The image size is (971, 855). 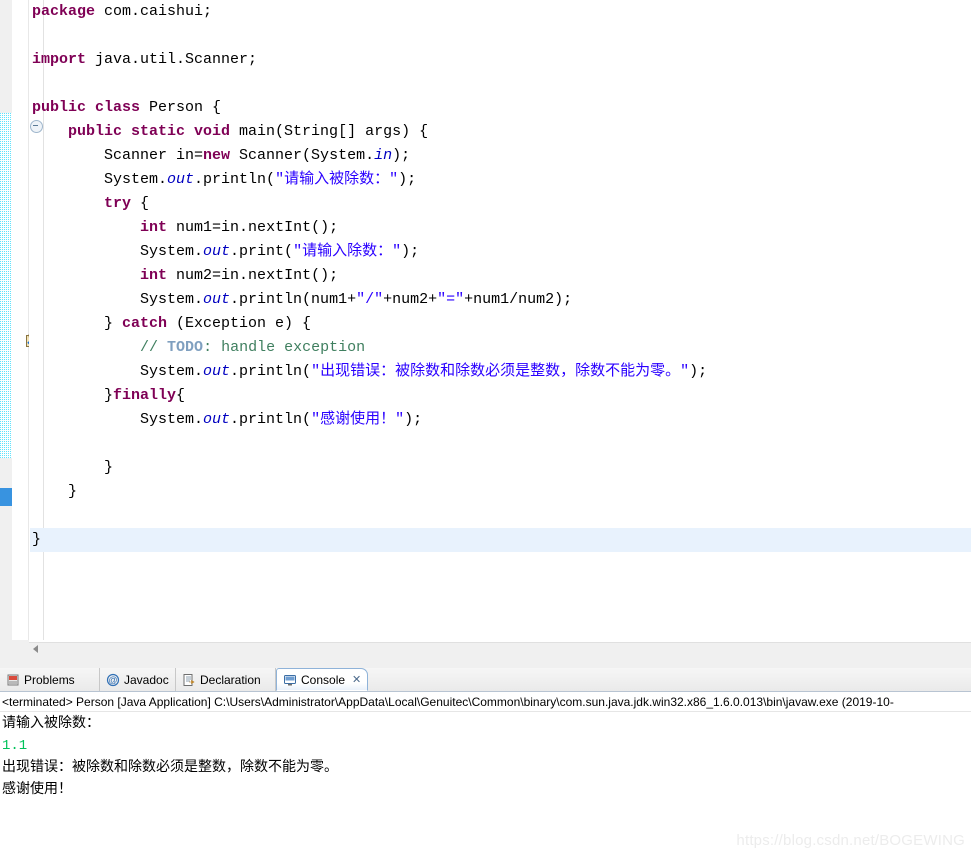 I want to click on tab-label: Javadoc, so click(x=146, y=679).